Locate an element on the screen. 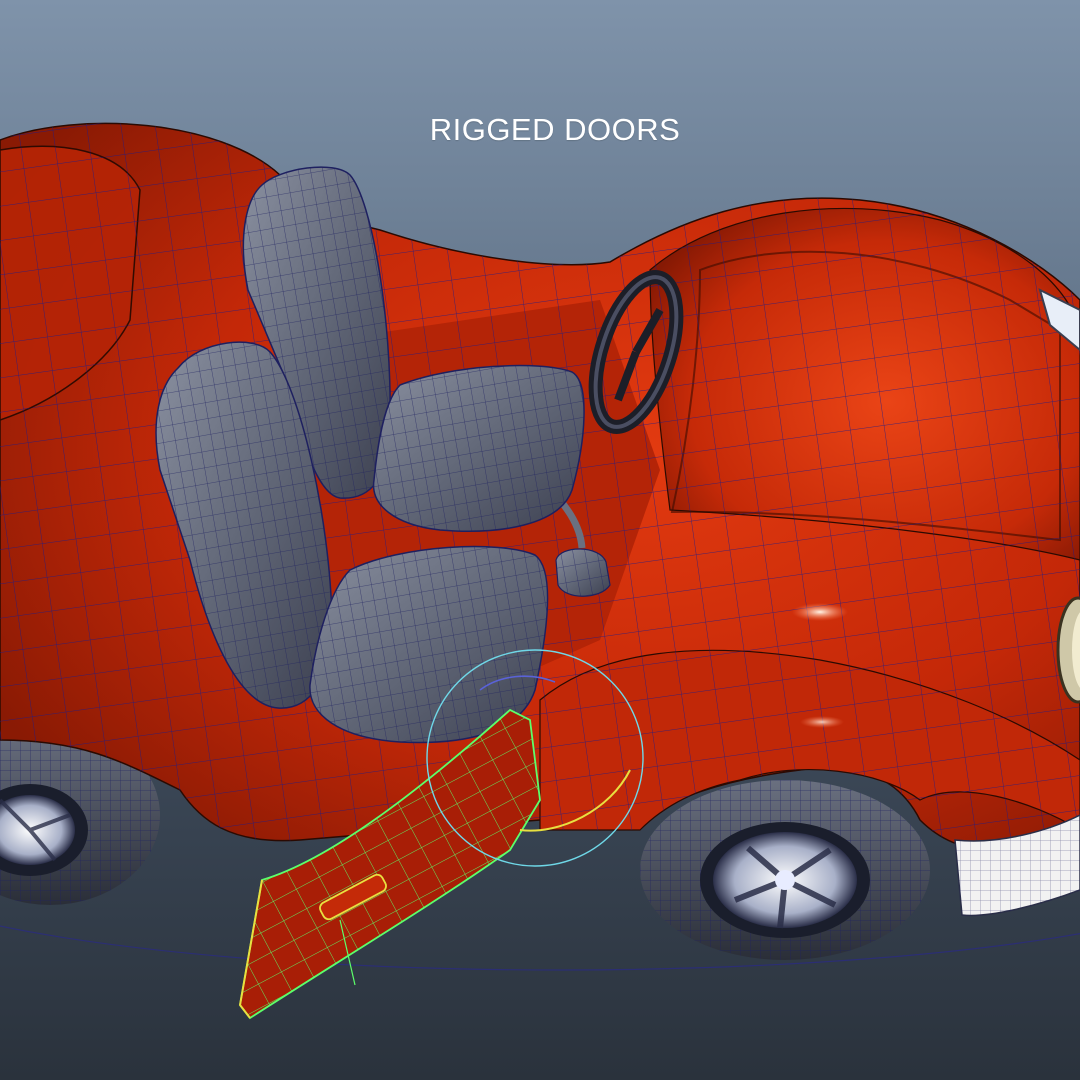  hood-specular-highlight is located at coordinates (820, 612).